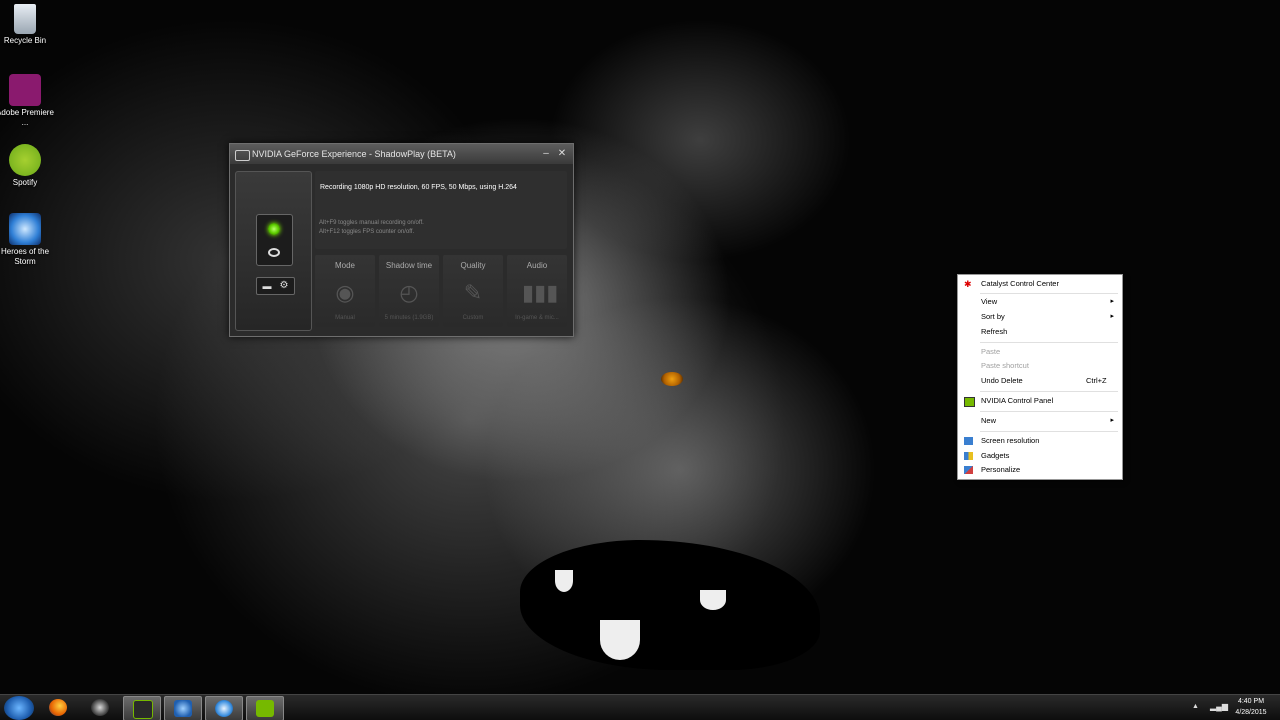 The image size is (1280, 720). What do you see at coordinates (25, 90) in the screenshot?
I see `adobe-premiere-icon` at bounding box center [25, 90].